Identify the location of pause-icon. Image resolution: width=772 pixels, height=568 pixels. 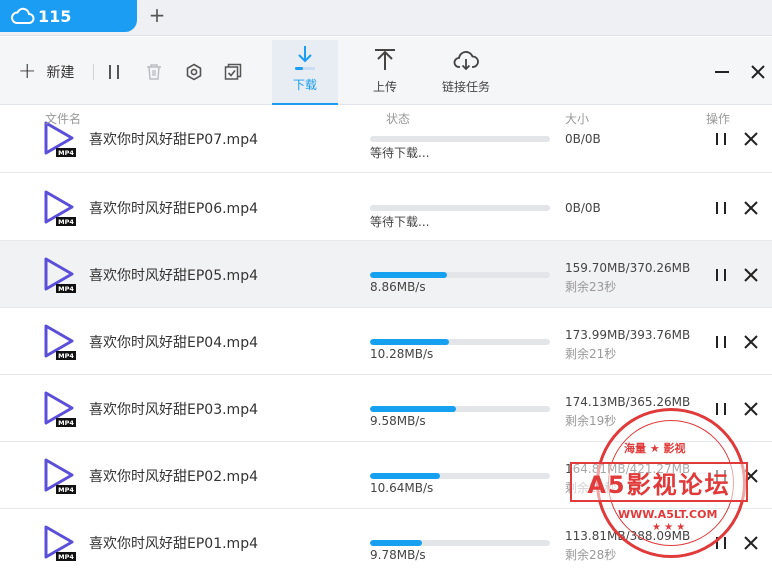
(114, 72).